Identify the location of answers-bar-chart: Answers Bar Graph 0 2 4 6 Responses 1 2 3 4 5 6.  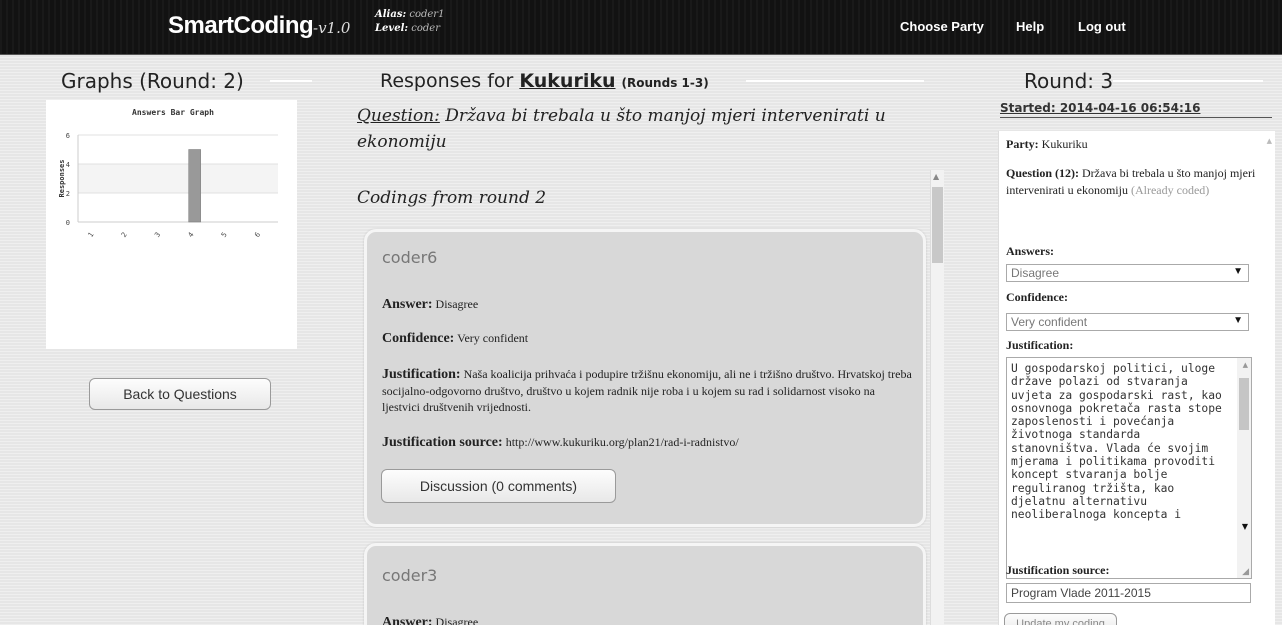
(171, 224).